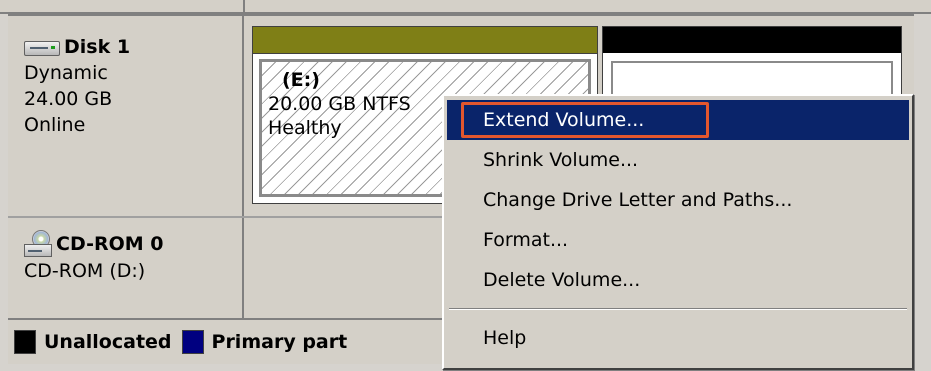  I want to click on focus-highlight-box, so click(585, 120).